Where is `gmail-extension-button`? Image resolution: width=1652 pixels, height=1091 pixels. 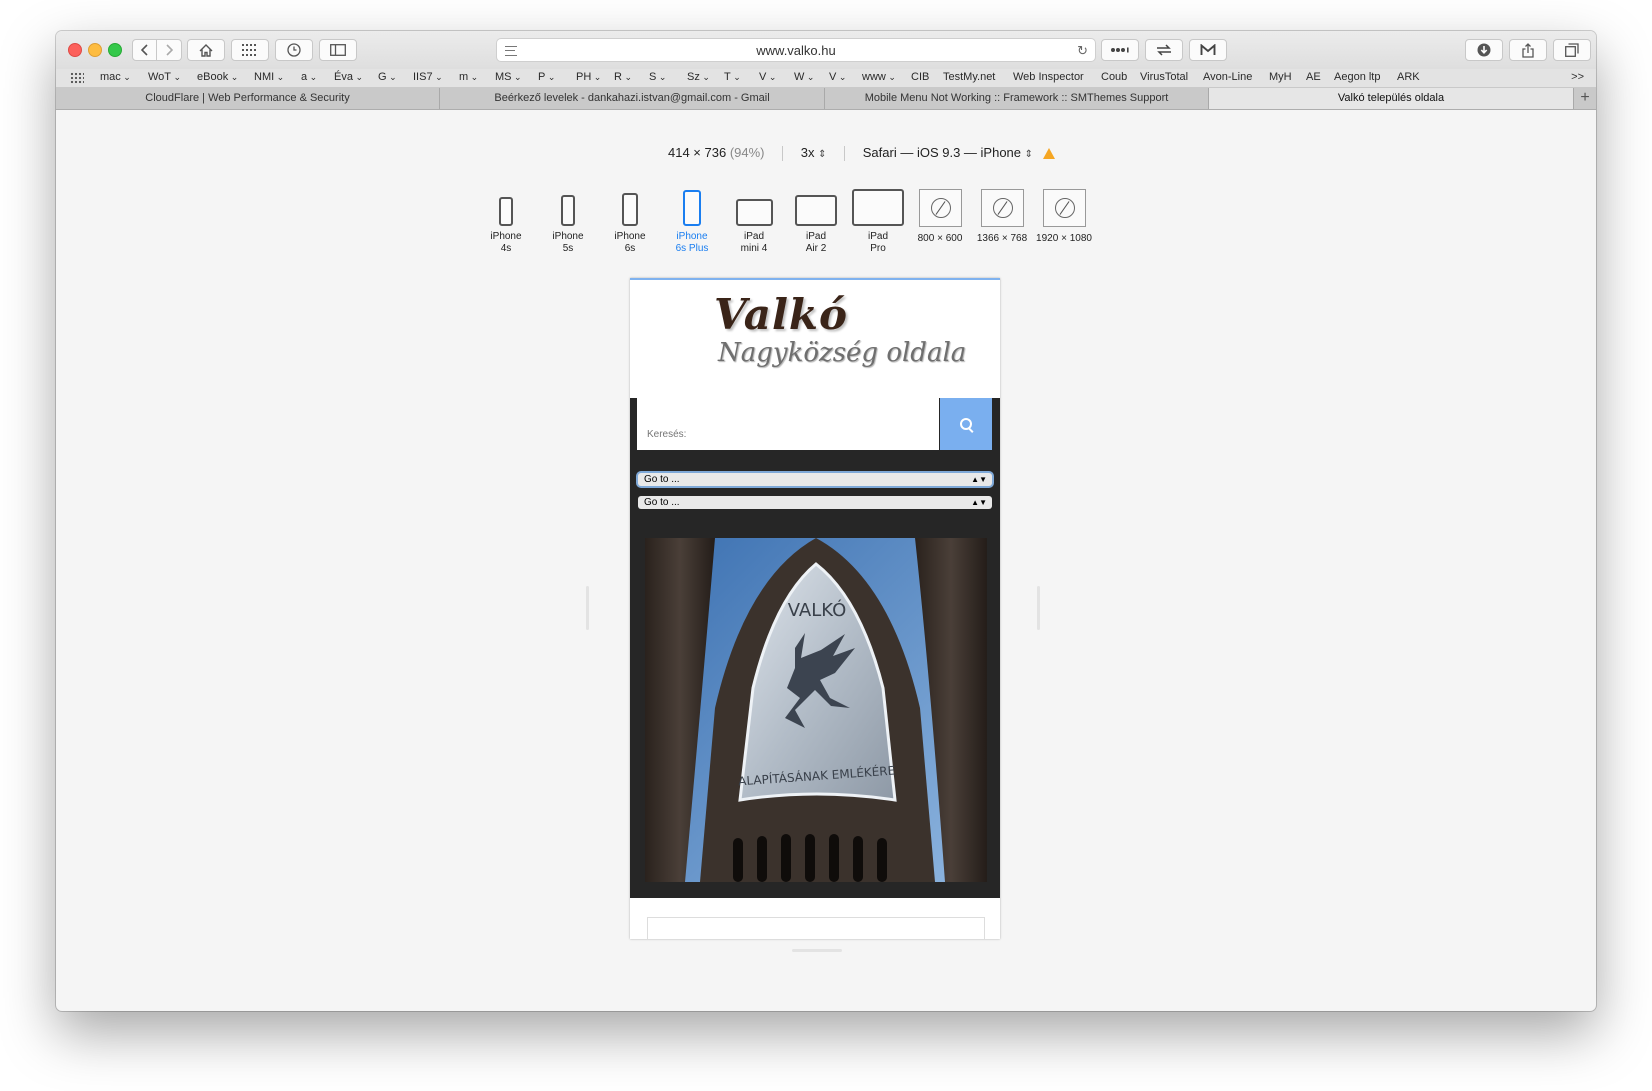 gmail-extension-button is located at coordinates (1208, 50).